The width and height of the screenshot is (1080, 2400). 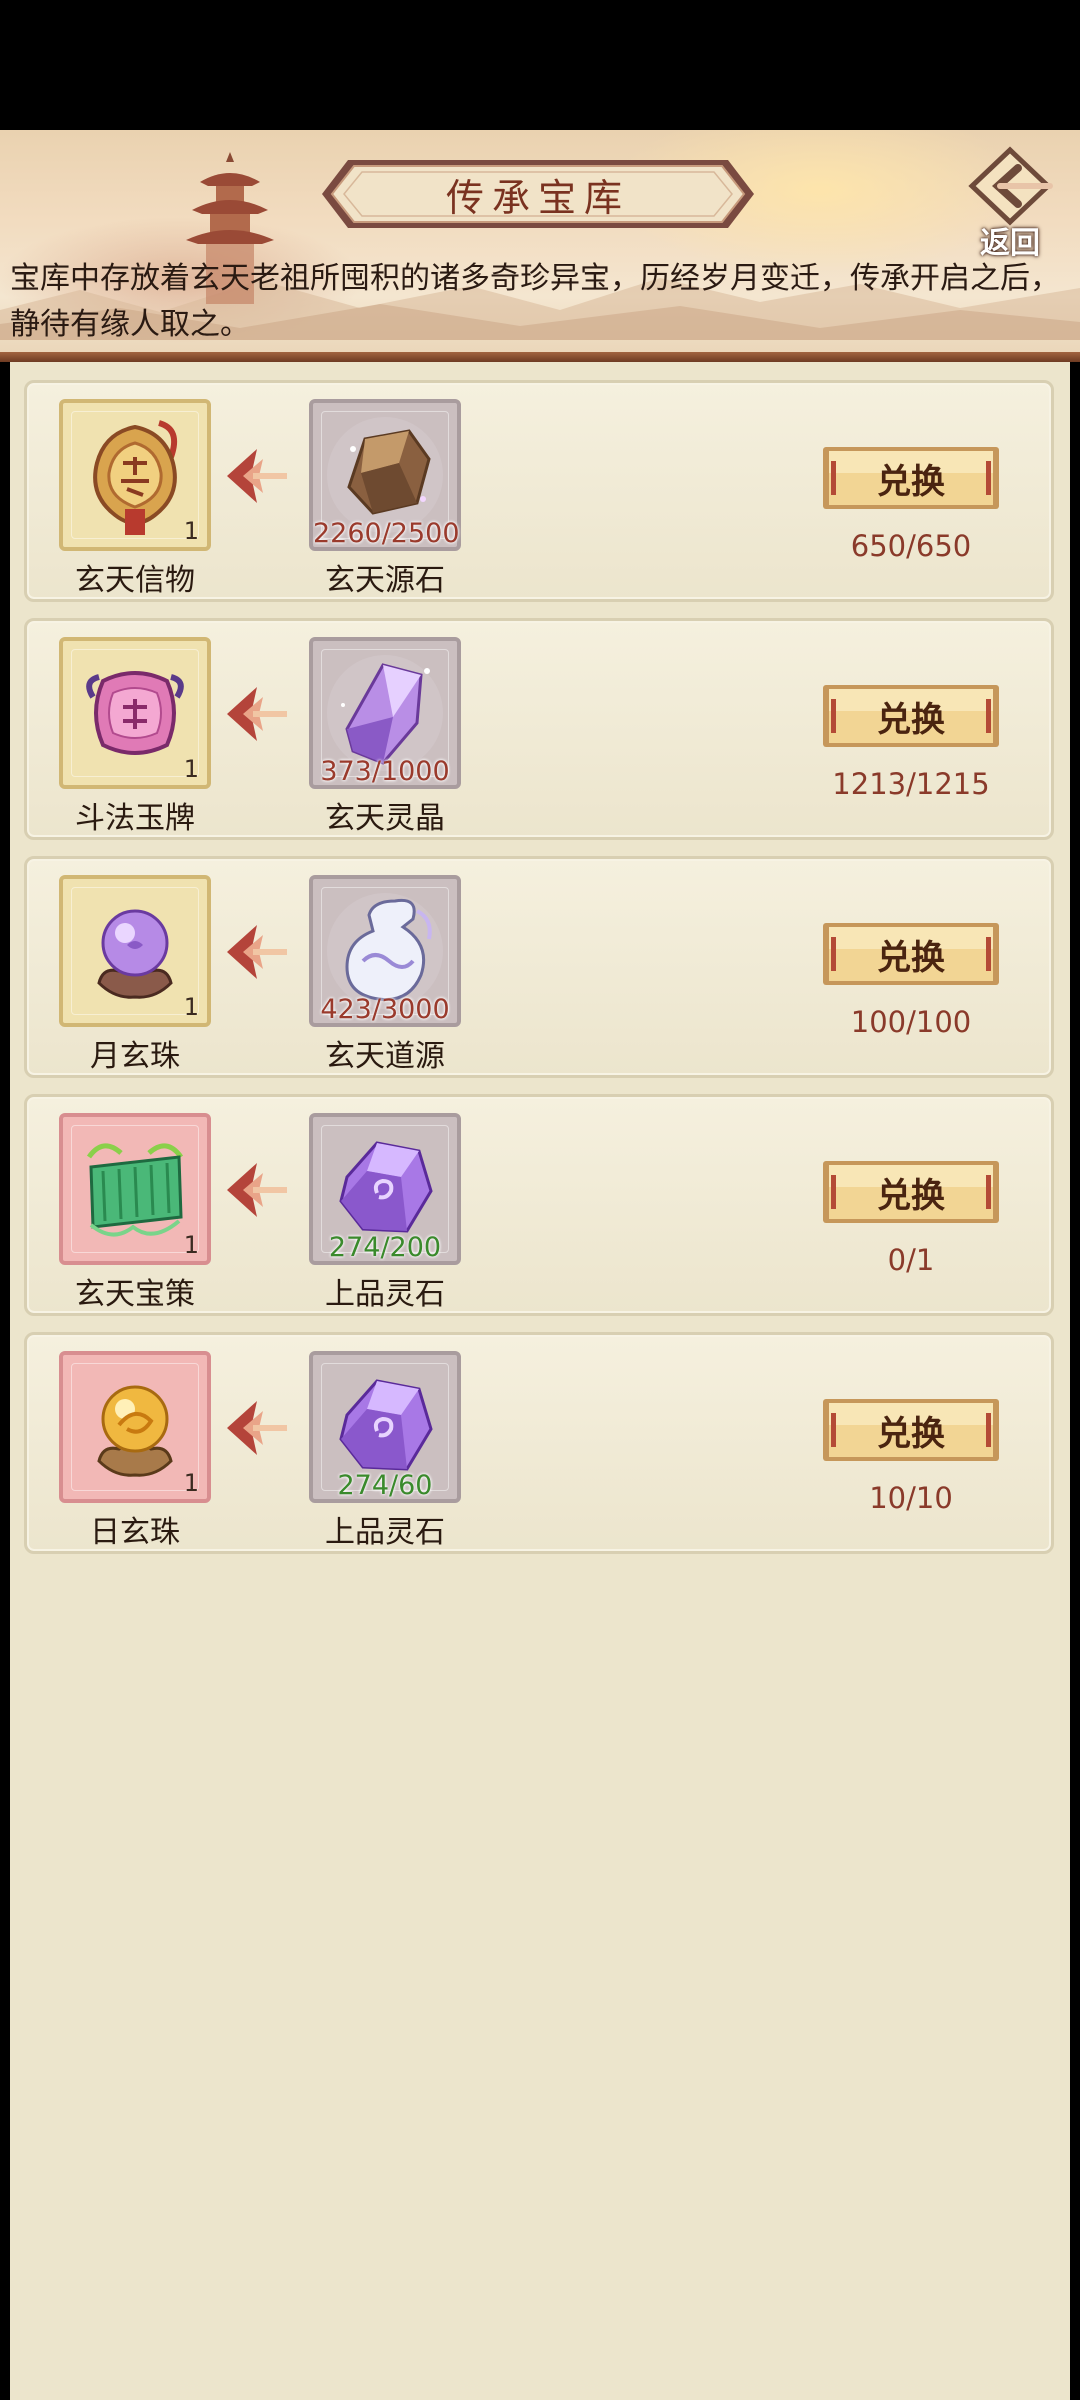 I want to click on exchange-row: 1 日玄珠 274/60 上品灵石 兑换 10/10, so click(x=539, y=1443).